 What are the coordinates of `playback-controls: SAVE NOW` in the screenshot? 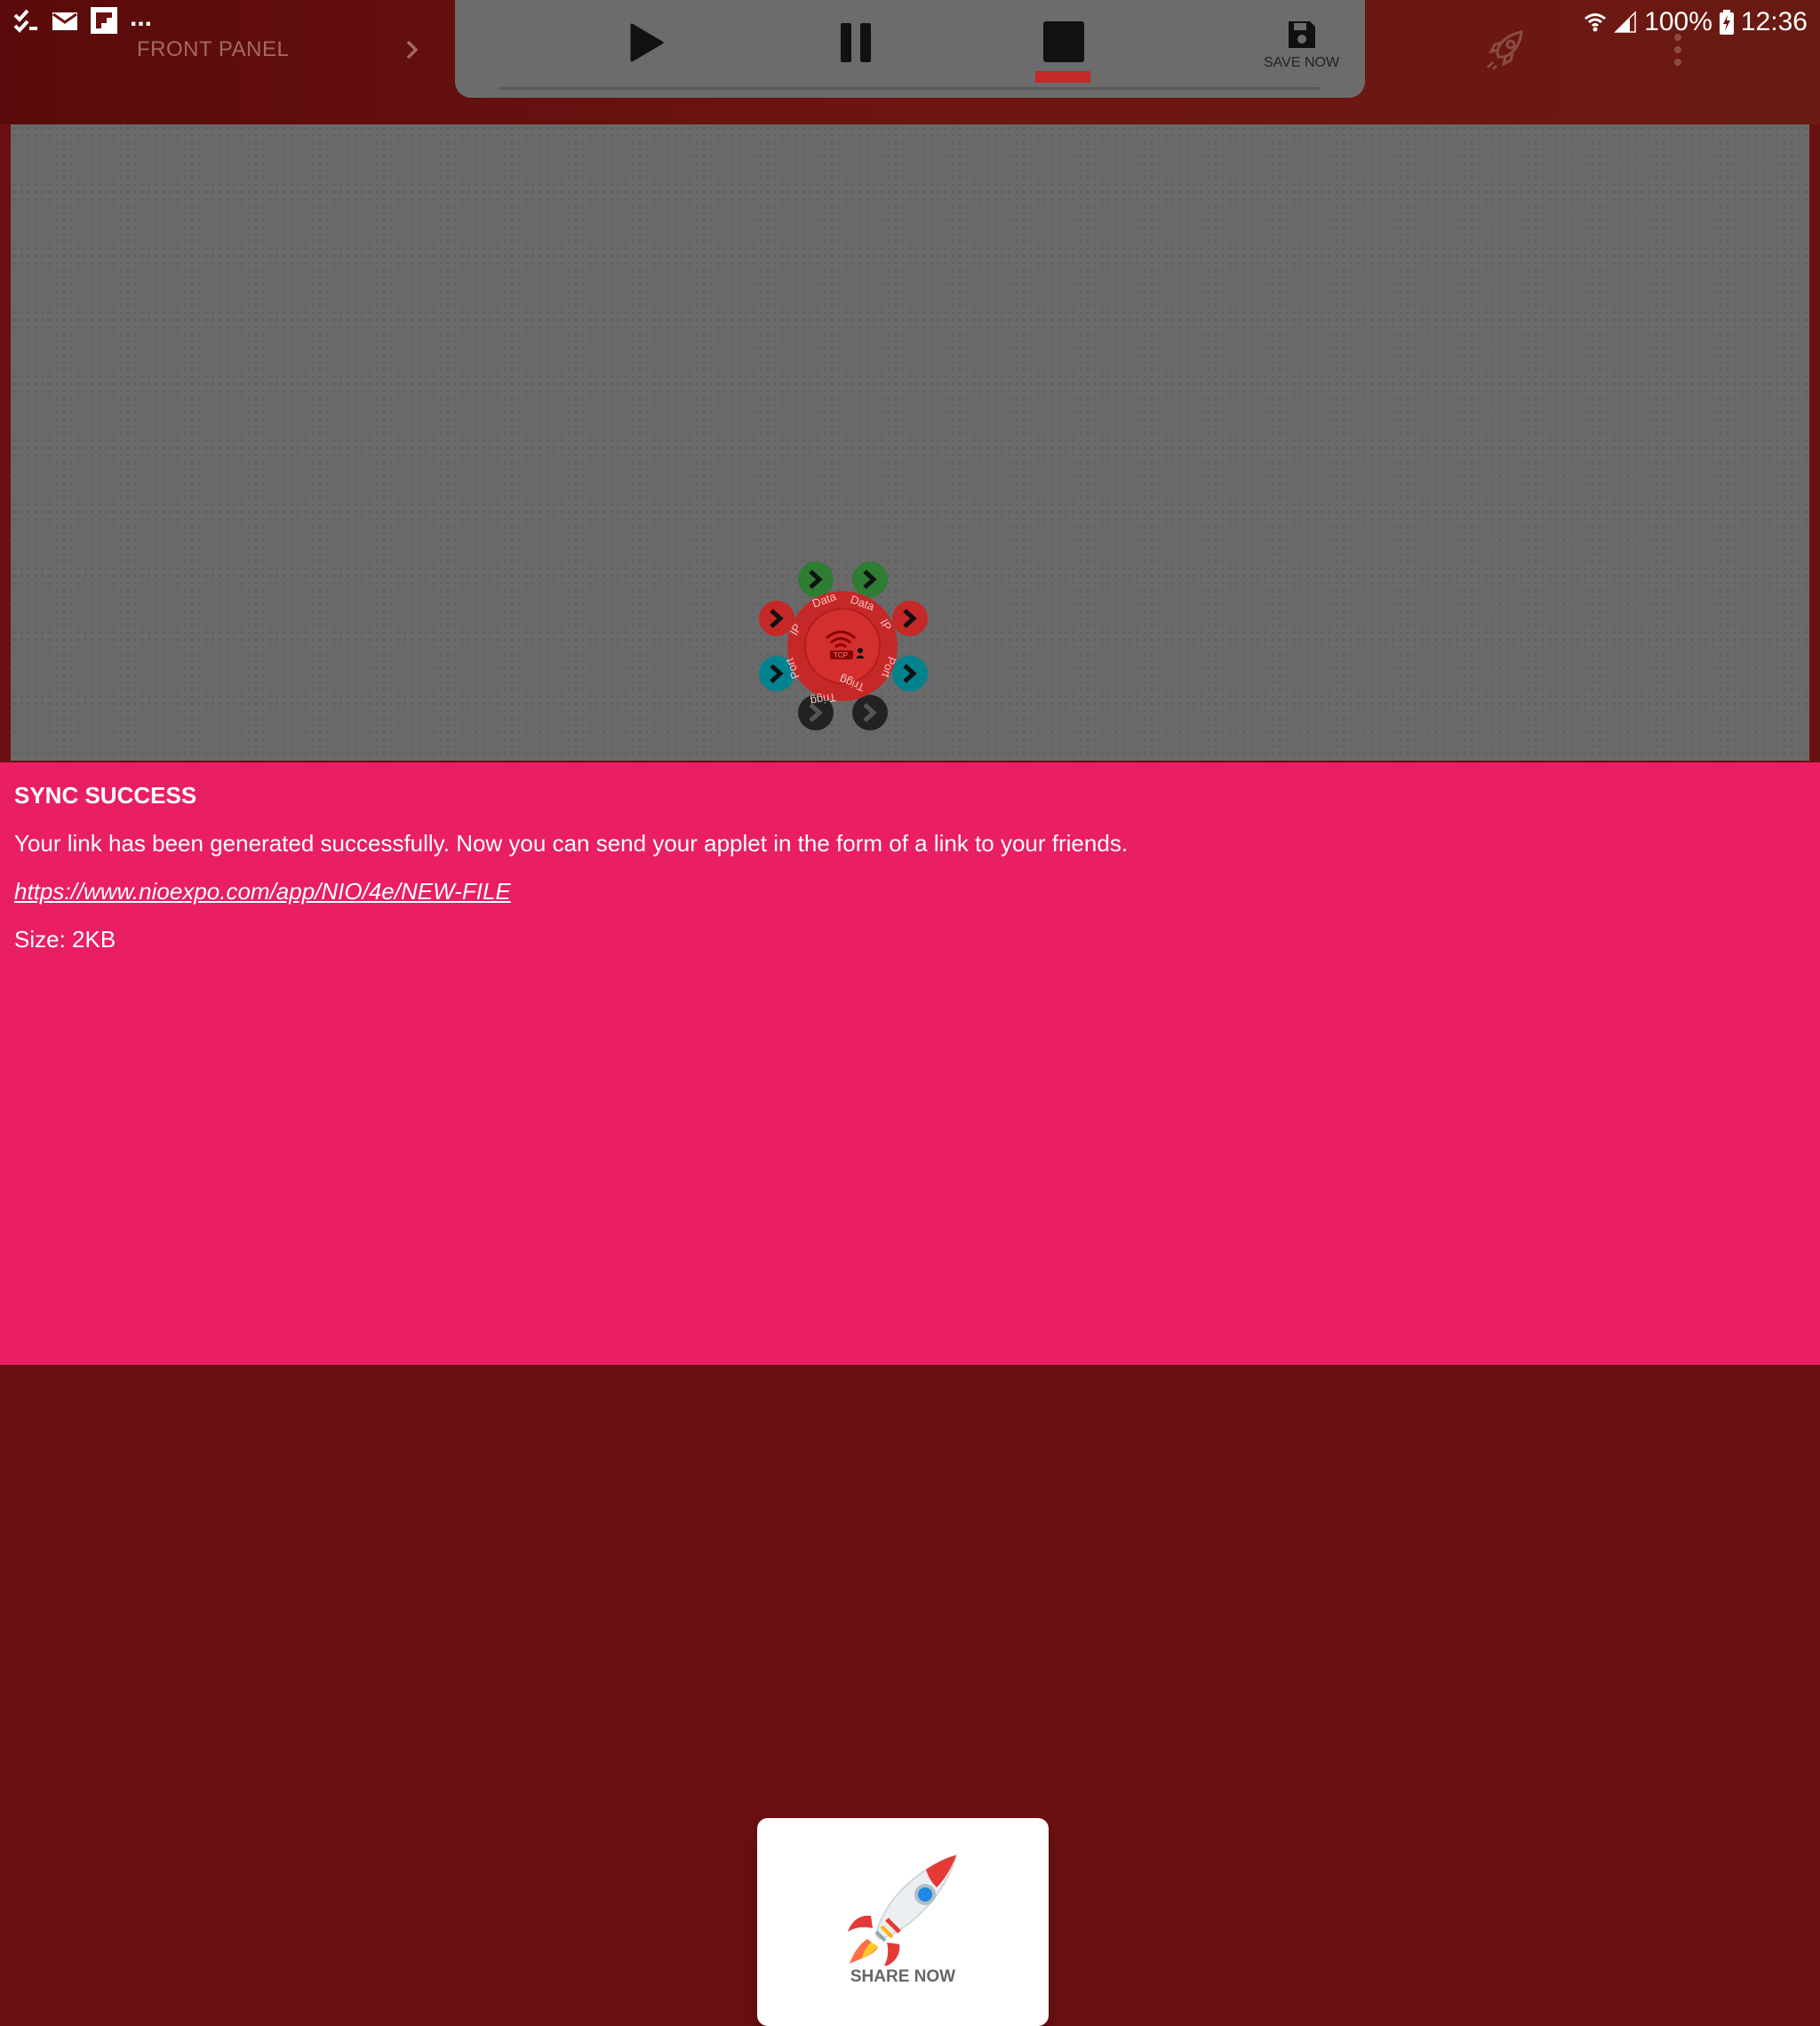 It's located at (910, 49).